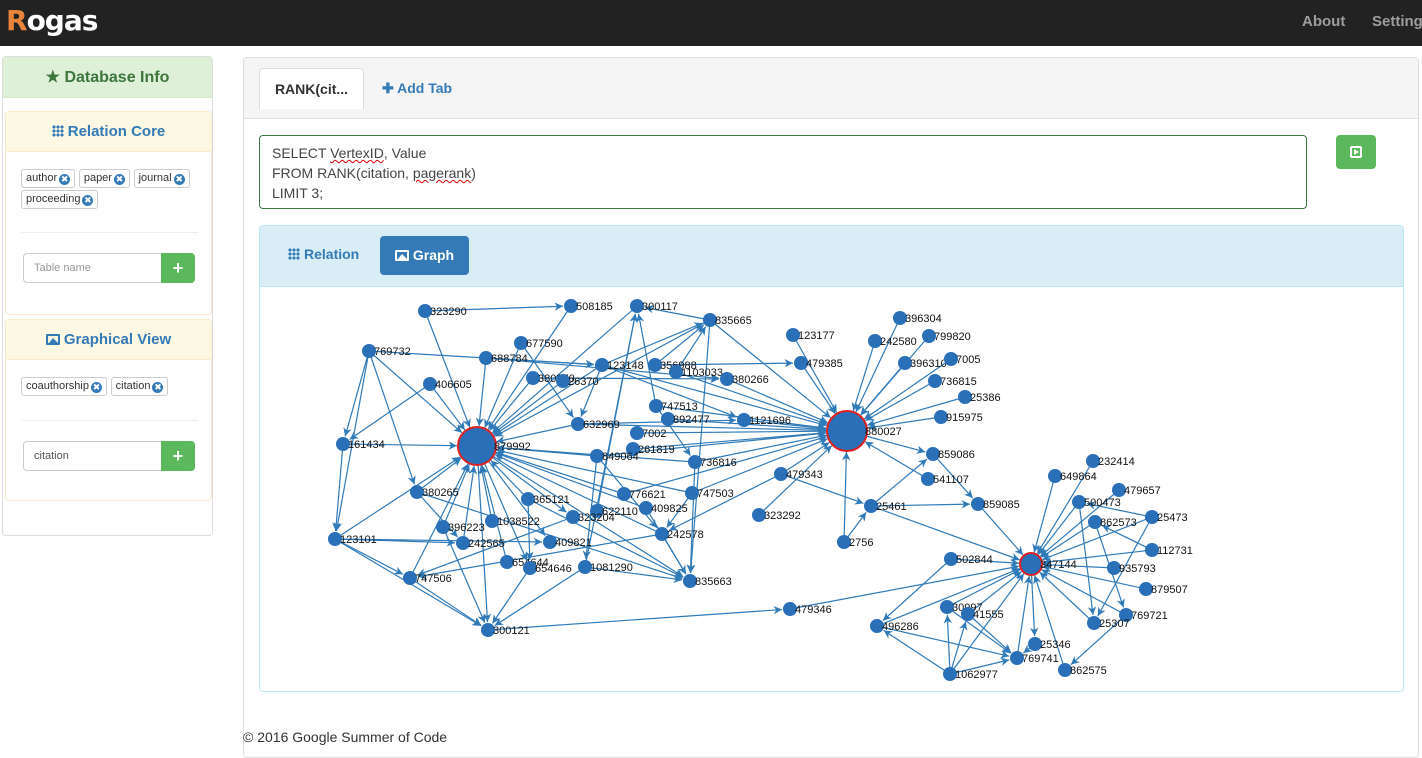 This screenshot has width=1422, height=758. What do you see at coordinates (917, 318) in the screenshot?
I see `graph-node: 396304` at bounding box center [917, 318].